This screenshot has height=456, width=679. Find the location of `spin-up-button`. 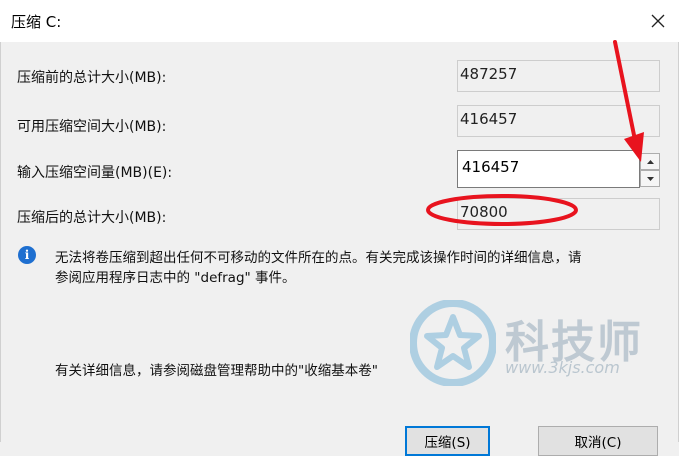

spin-up-button is located at coordinates (650, 161).